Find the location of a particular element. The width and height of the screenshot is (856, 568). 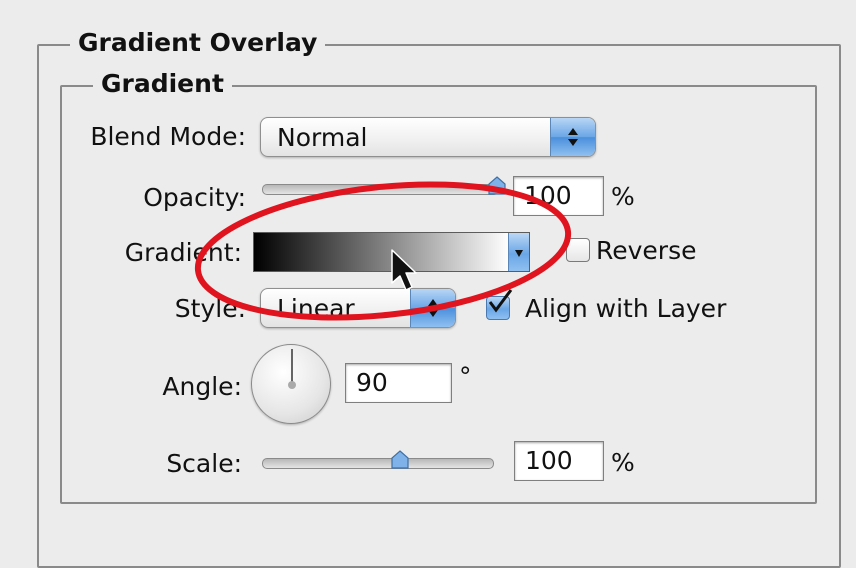

chevron-down-icon is located at coordinates (518, 252).